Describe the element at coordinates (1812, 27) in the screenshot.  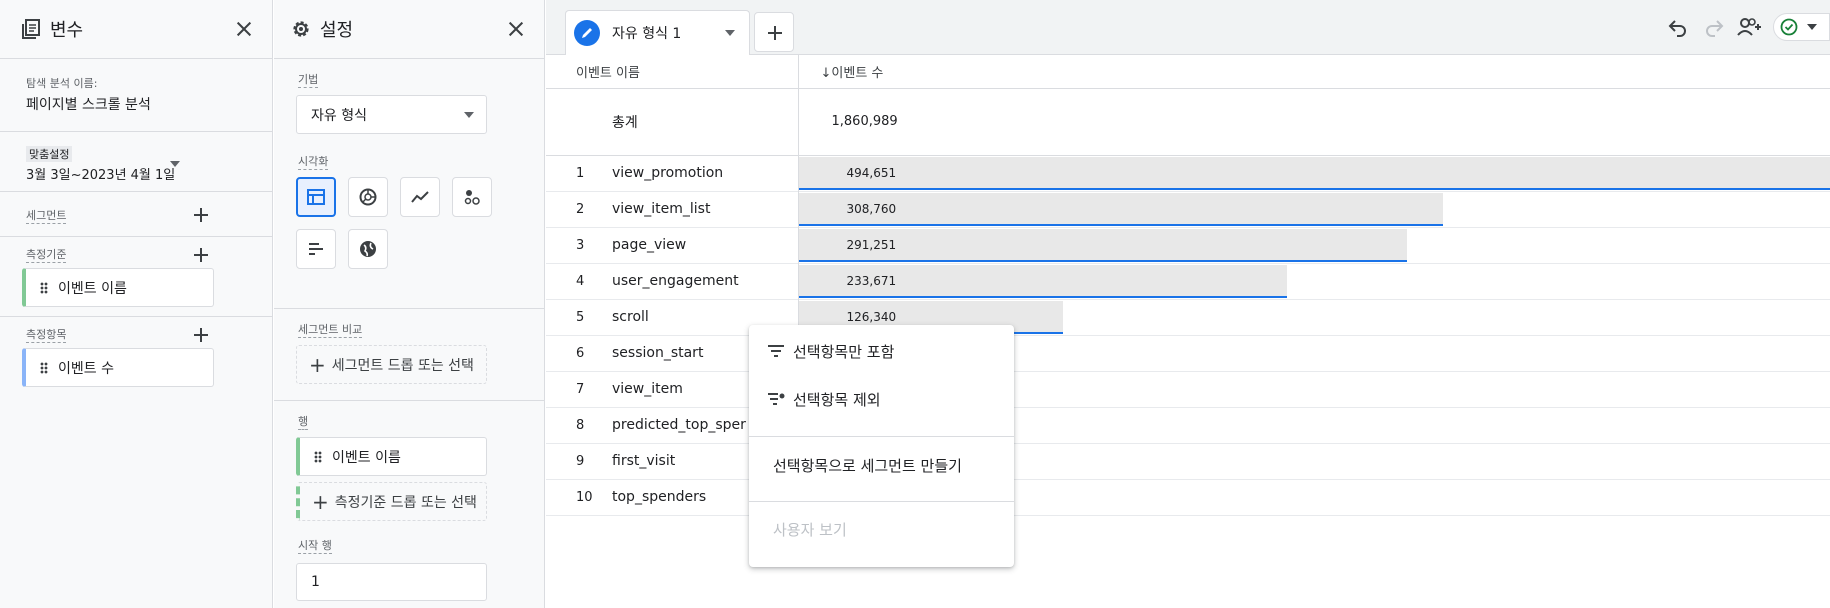
I see `status-chevron-down-icon` at that location.